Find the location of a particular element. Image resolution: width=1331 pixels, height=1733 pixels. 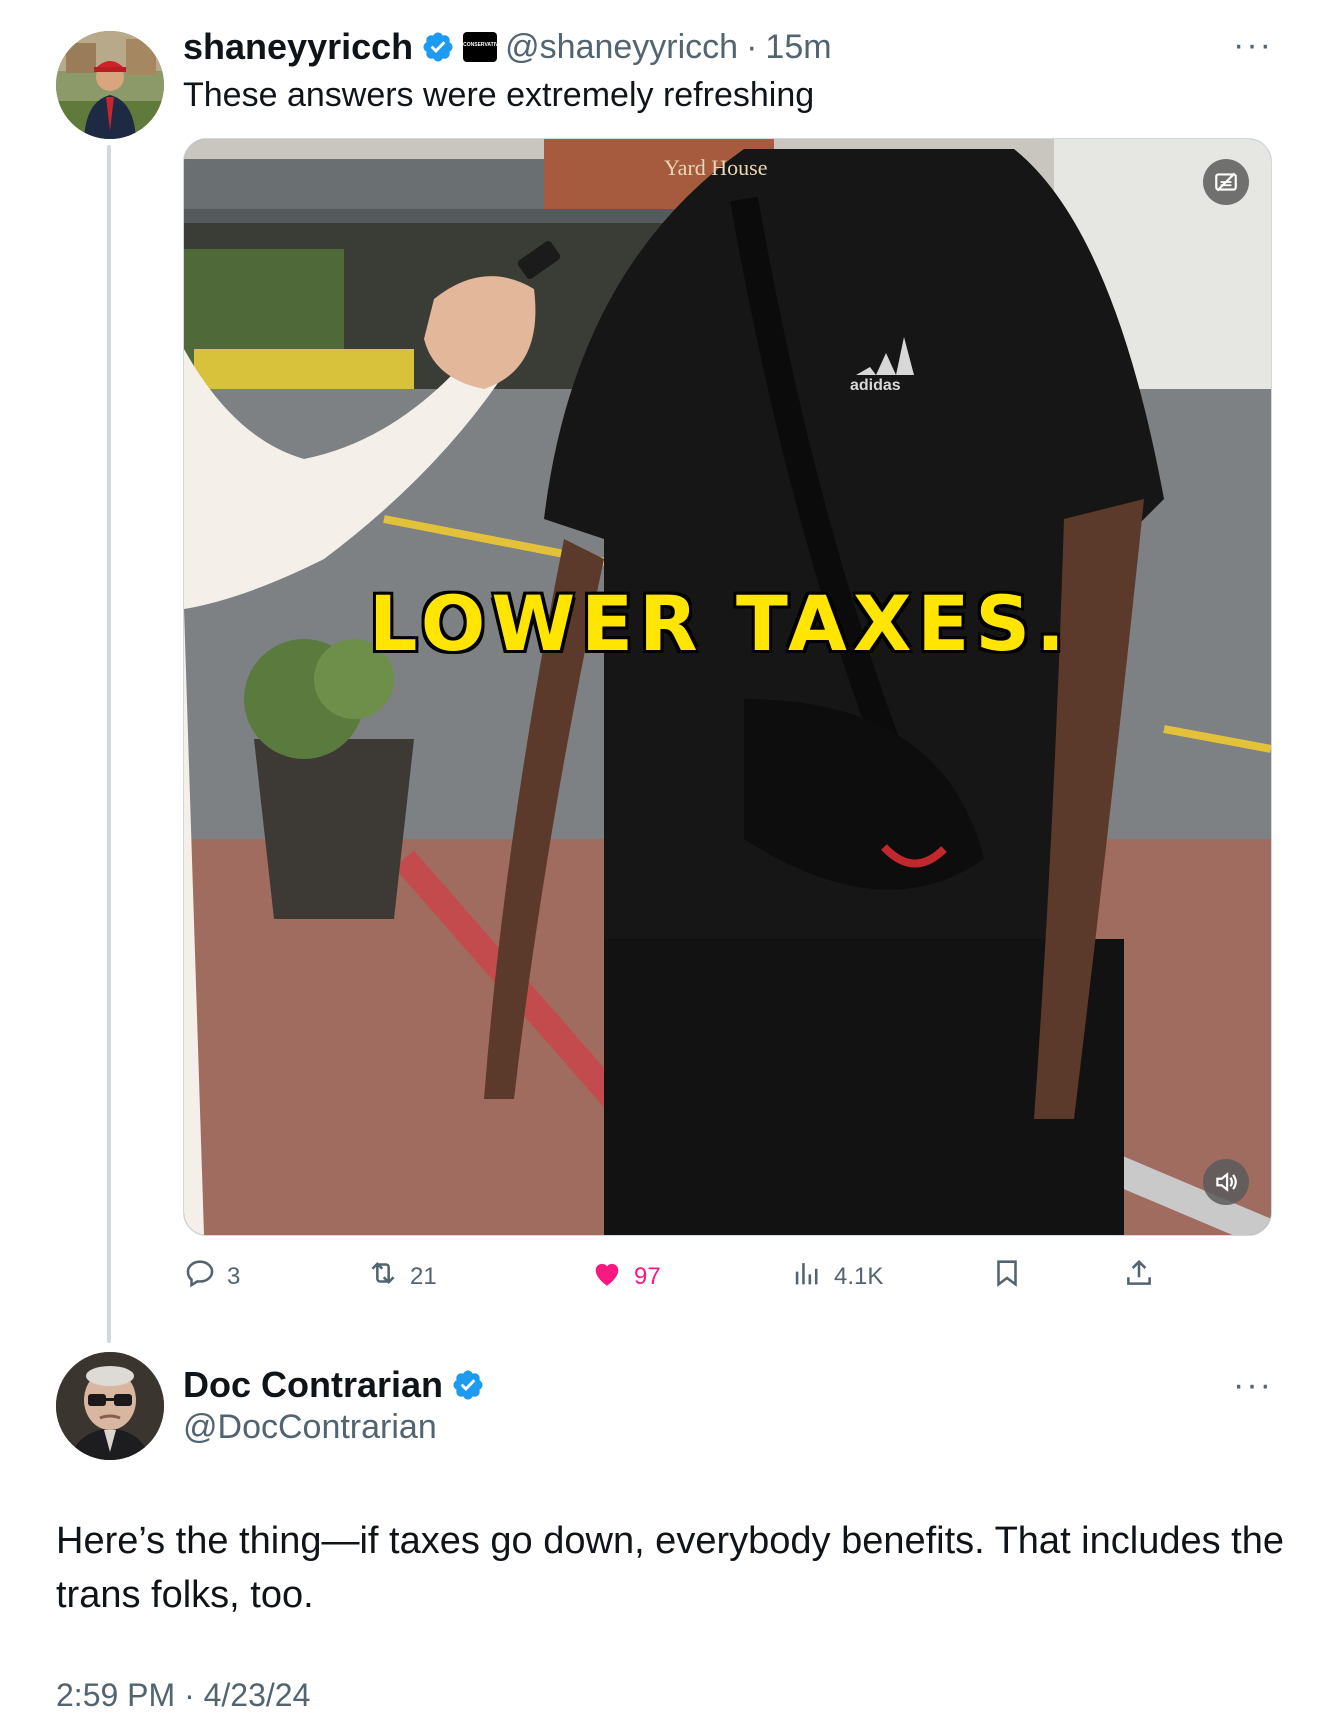

heart-icon is located at coordinates (607, 1276).